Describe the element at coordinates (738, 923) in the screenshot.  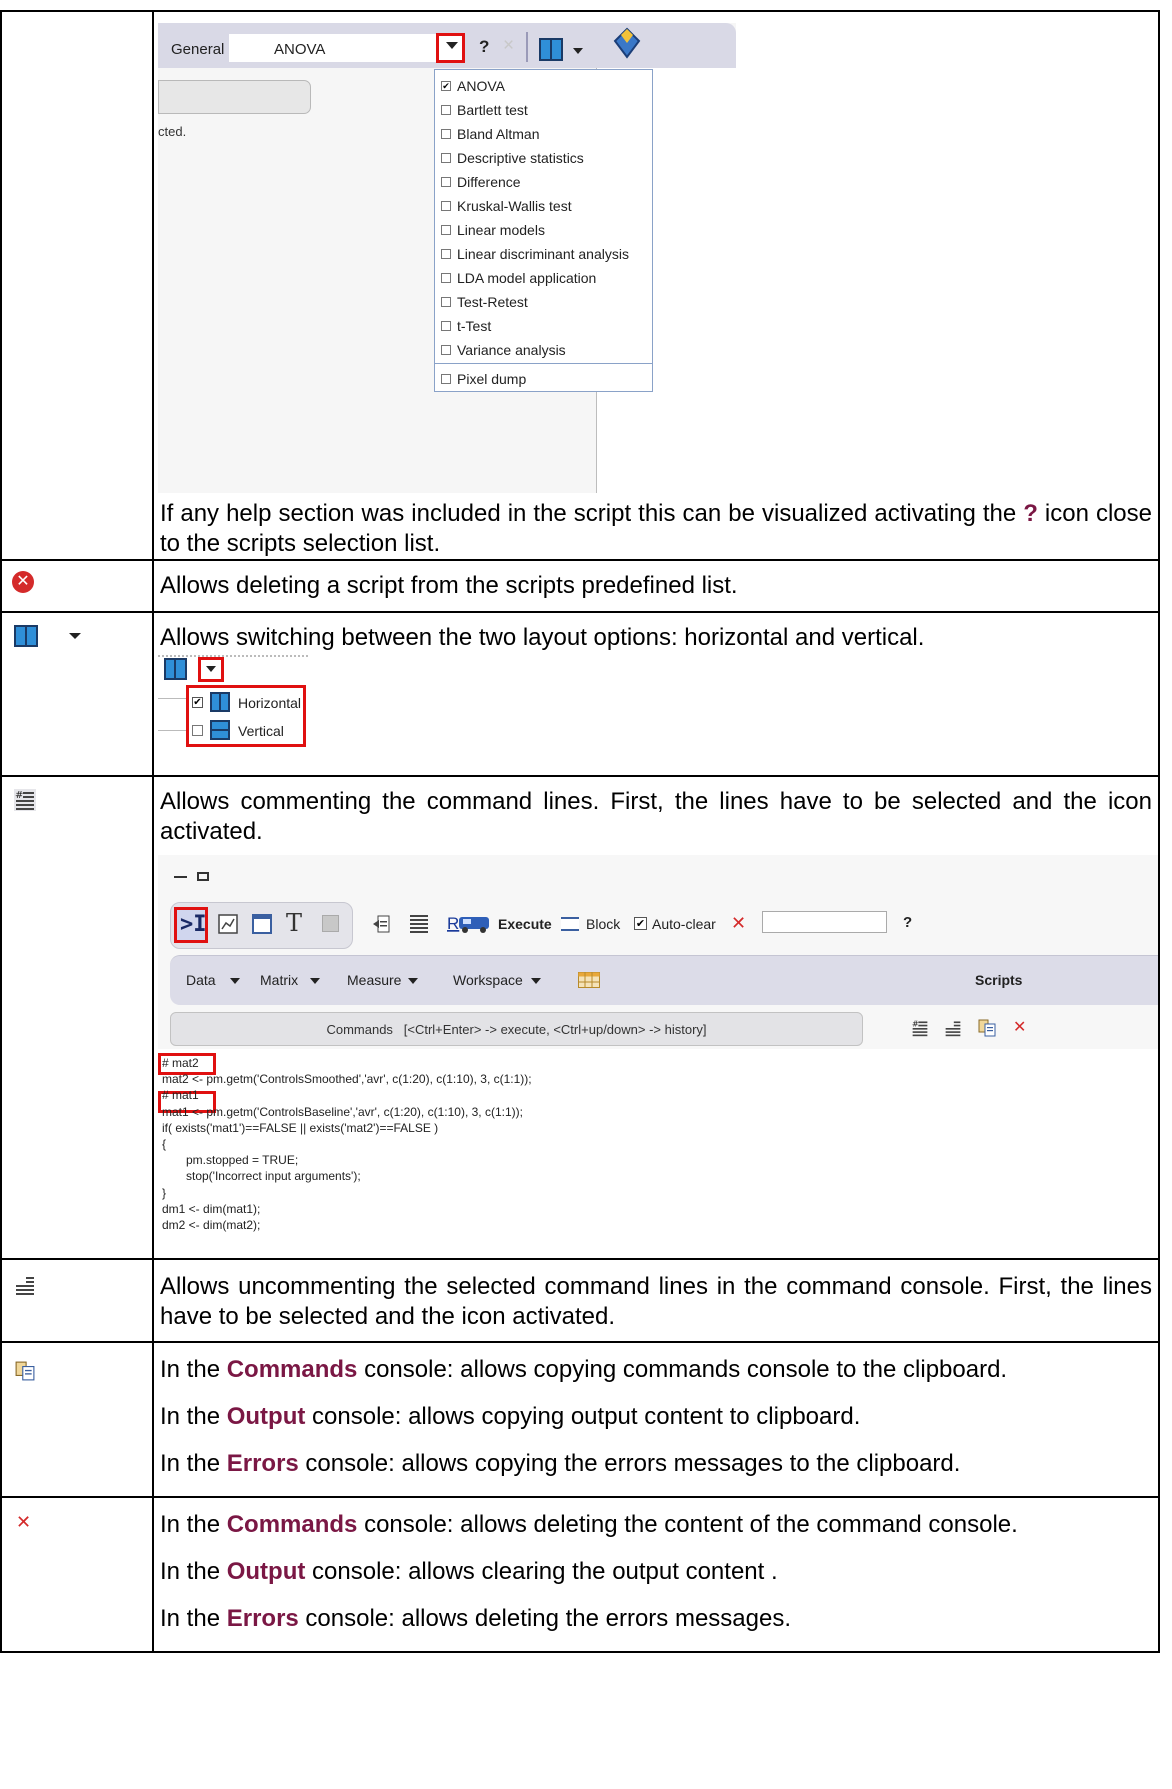
I see `clear-icon: ✕` at that location.